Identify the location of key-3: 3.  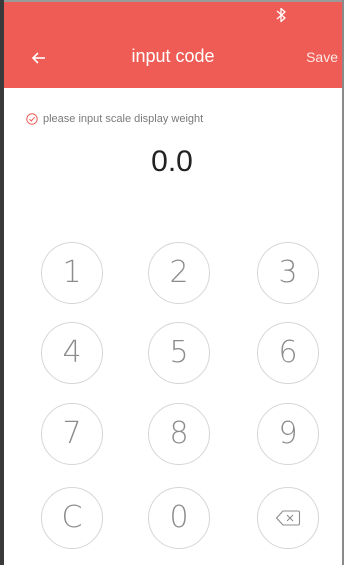
(288, 273).